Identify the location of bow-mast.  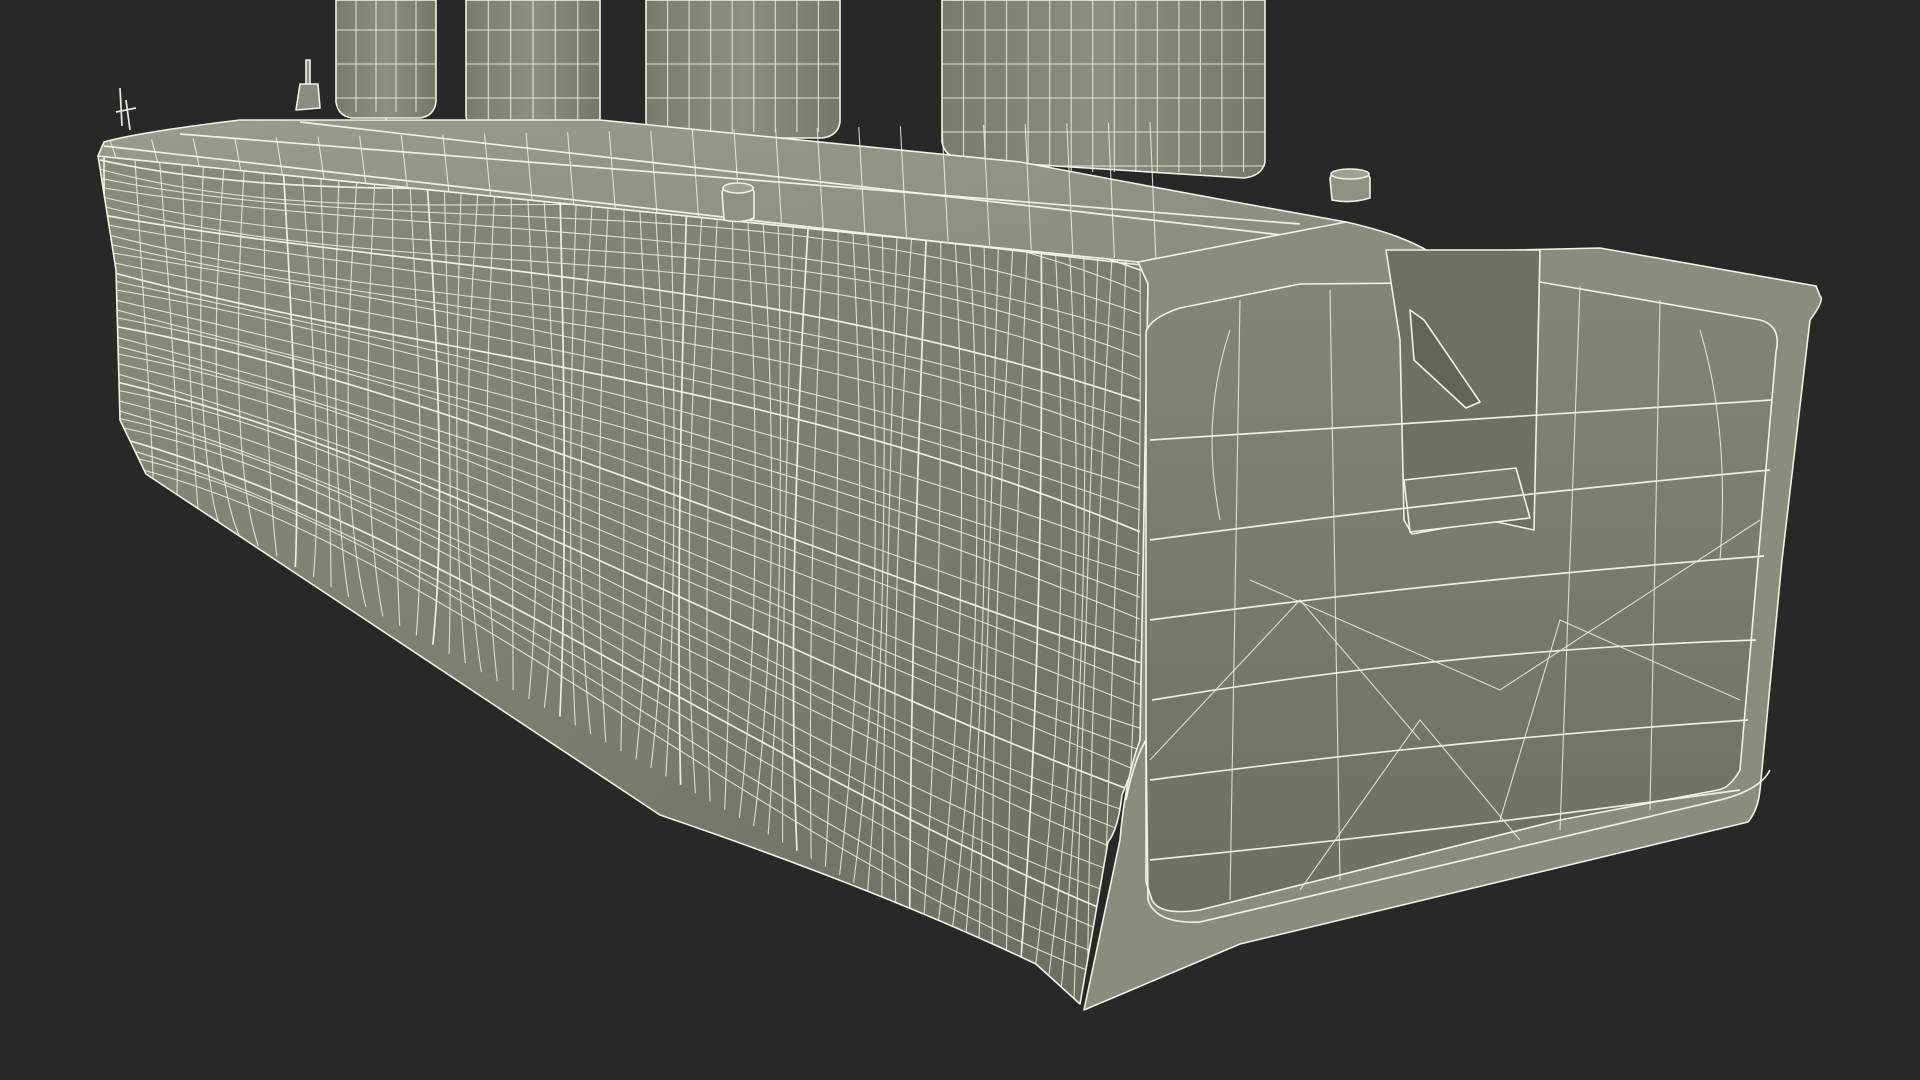
(308, 85).